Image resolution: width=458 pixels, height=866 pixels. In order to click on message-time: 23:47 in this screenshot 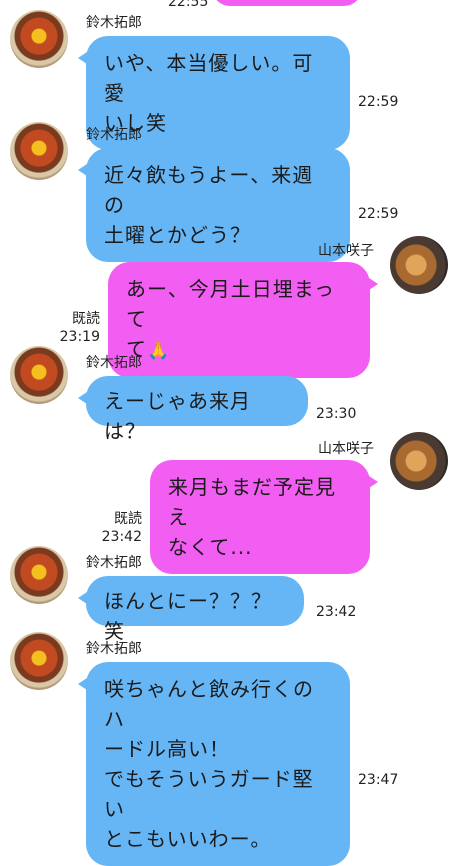, I will do `click(378, 780)`.